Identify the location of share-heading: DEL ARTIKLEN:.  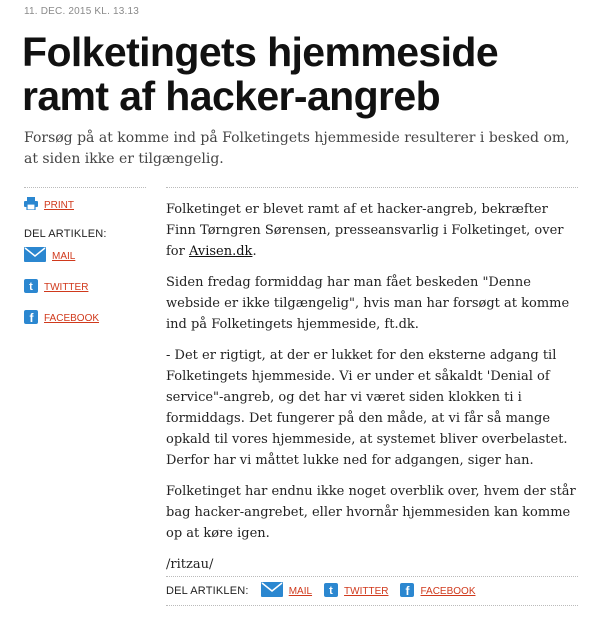
(65, 234).